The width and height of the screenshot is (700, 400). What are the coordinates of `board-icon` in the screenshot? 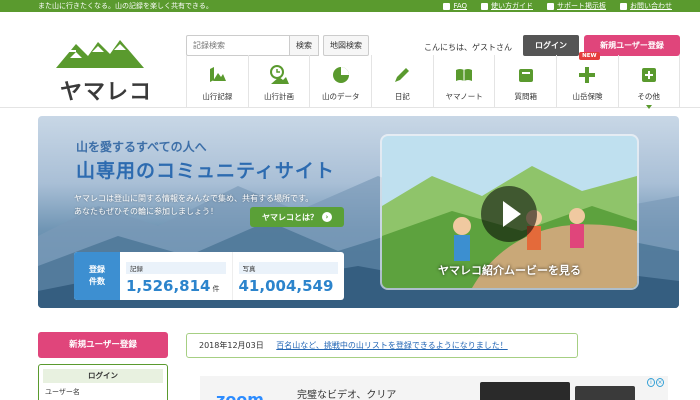 It's located at (550, 6).